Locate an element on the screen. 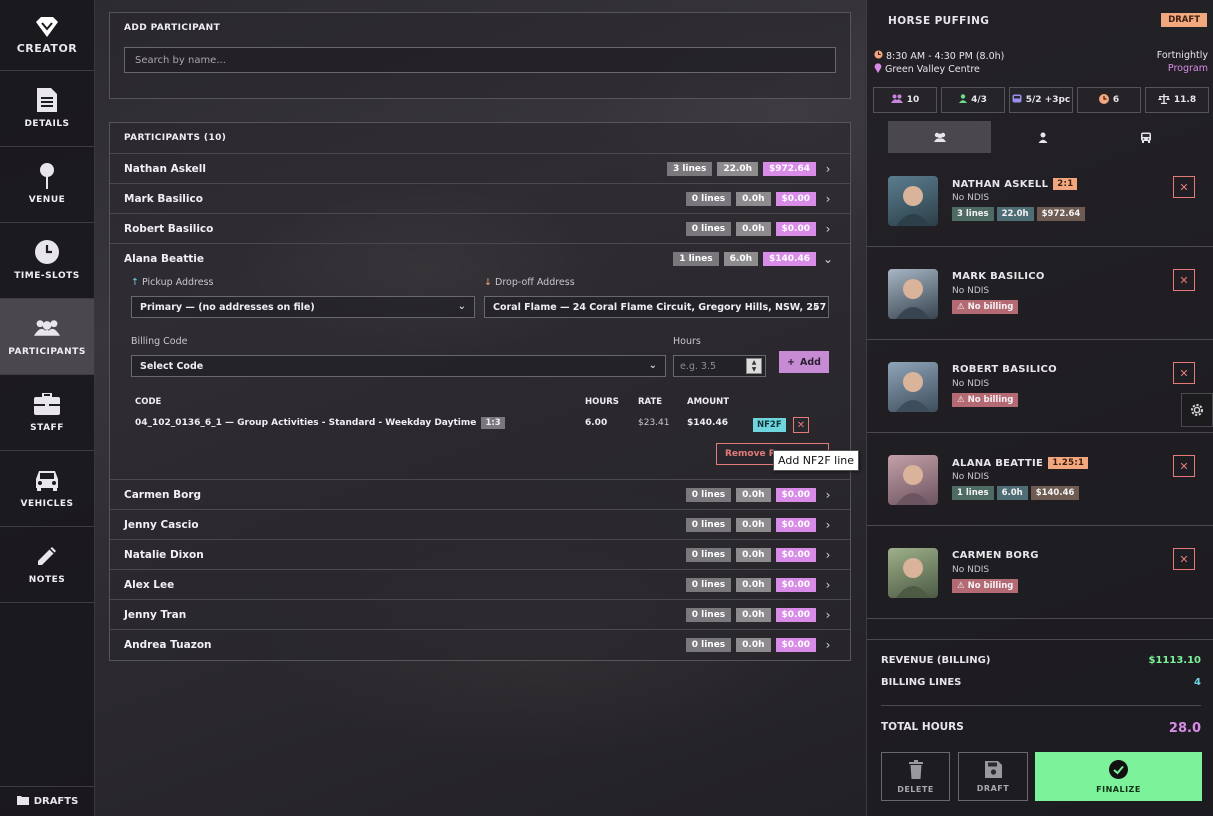 This screenshot has width=1213, height=816. participant-name: Jenny Tran is located at coordinates (155, 614).